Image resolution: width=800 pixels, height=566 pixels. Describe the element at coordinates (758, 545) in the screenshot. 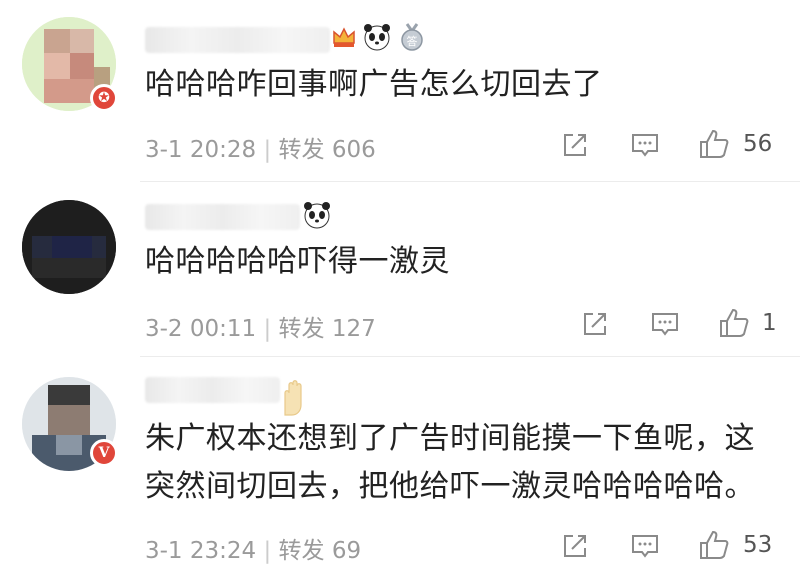

I see `like-count: 53` at that location.